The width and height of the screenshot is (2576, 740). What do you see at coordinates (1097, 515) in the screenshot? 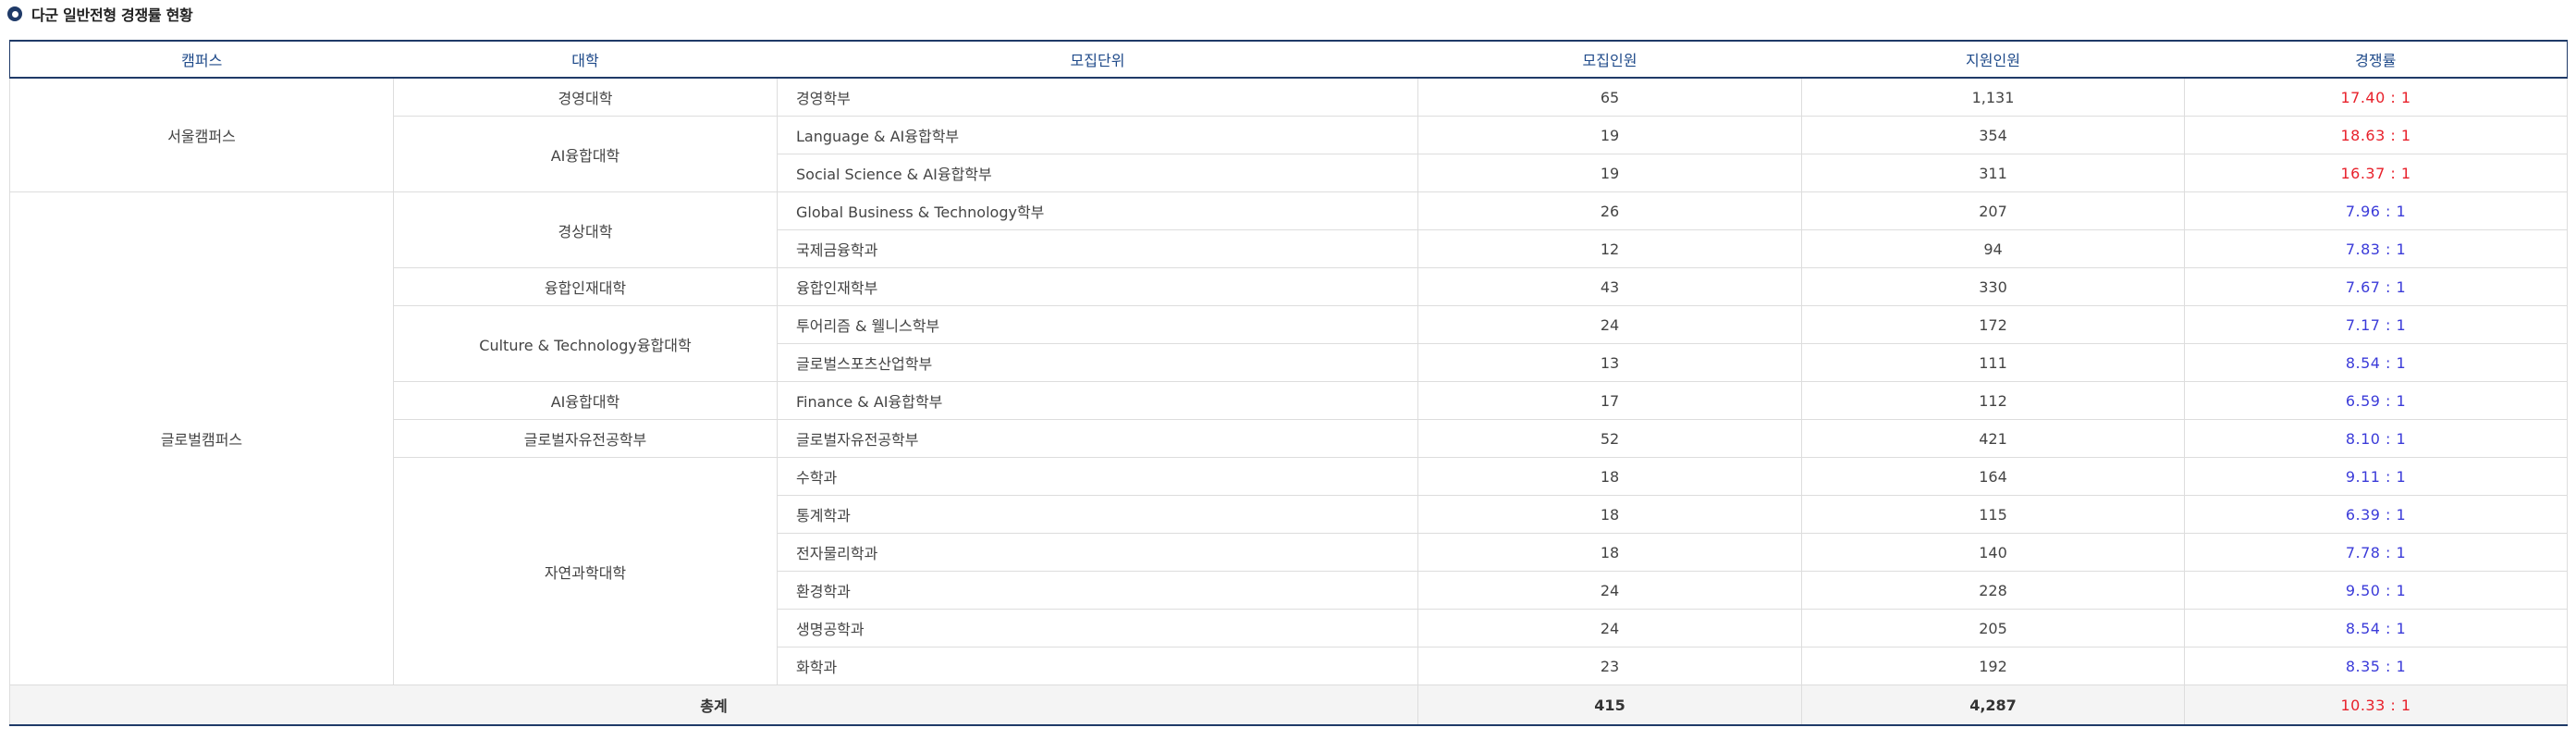
I see `unit-cell: 통계학과` at bounding box center [1097, 515].